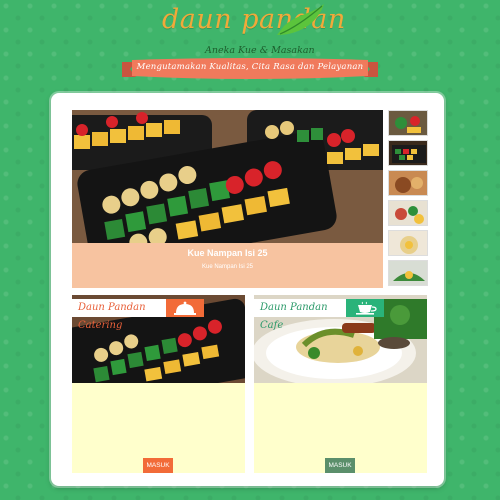 The width and height of the screenshot is (500, 500). What do you see at coordinates (300, 315) in the screenshot?
I see `cafe-label: Daun Pandan Cafe` at bounding box center [300, 315].